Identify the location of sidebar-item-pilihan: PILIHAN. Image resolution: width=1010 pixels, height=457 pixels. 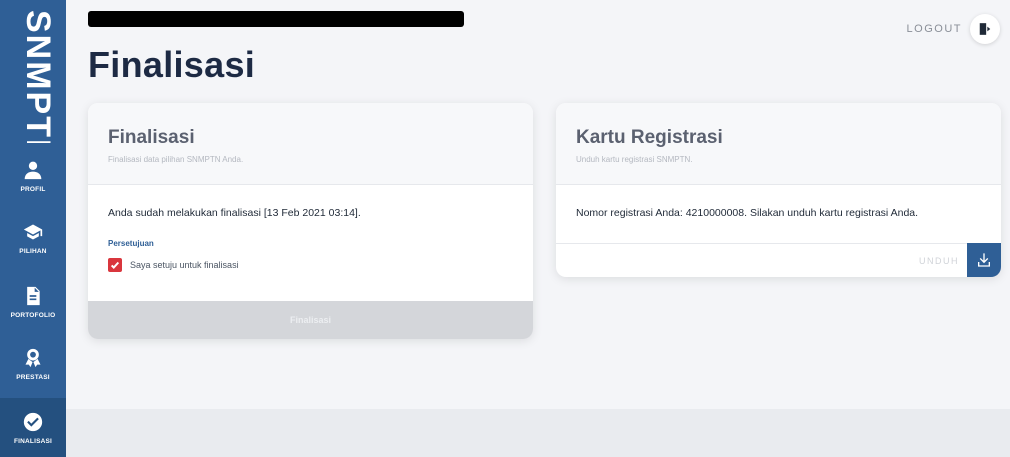
(33, 238).